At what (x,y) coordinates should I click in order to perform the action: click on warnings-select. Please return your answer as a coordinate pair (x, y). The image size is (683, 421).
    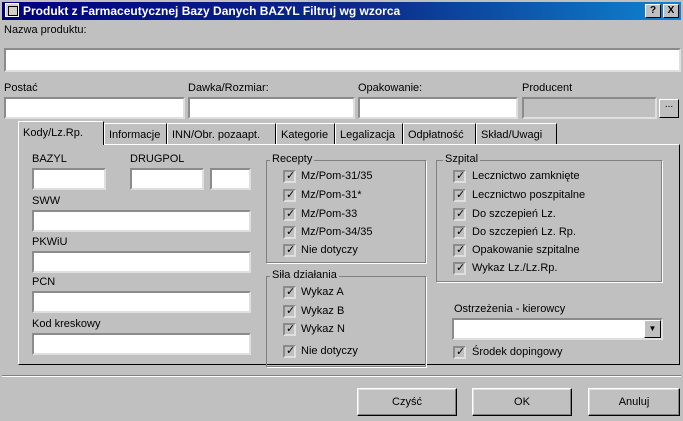
    Looking at the image, I should click on (557, 329).